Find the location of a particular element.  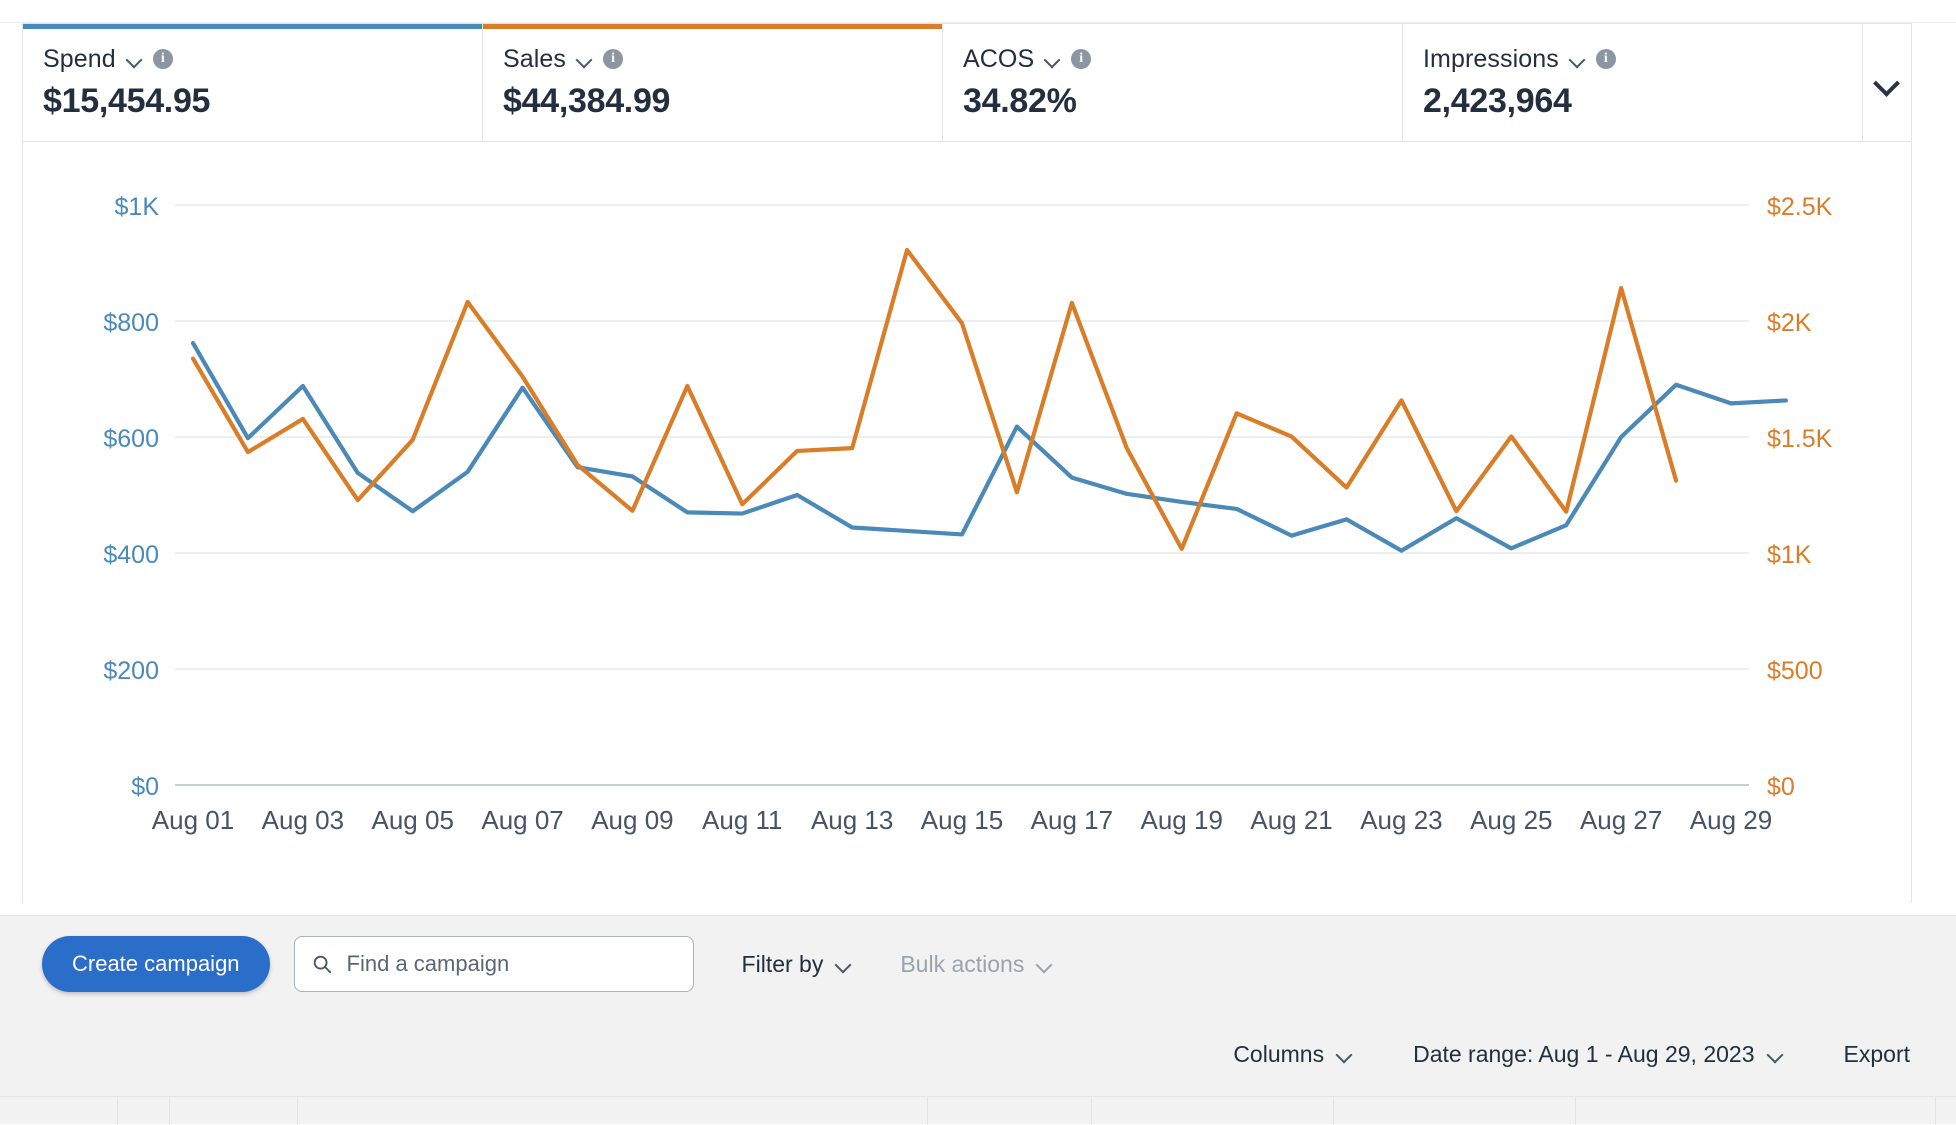

x-axis-tick: Aug 17 is located at coordinates (1072, 820).